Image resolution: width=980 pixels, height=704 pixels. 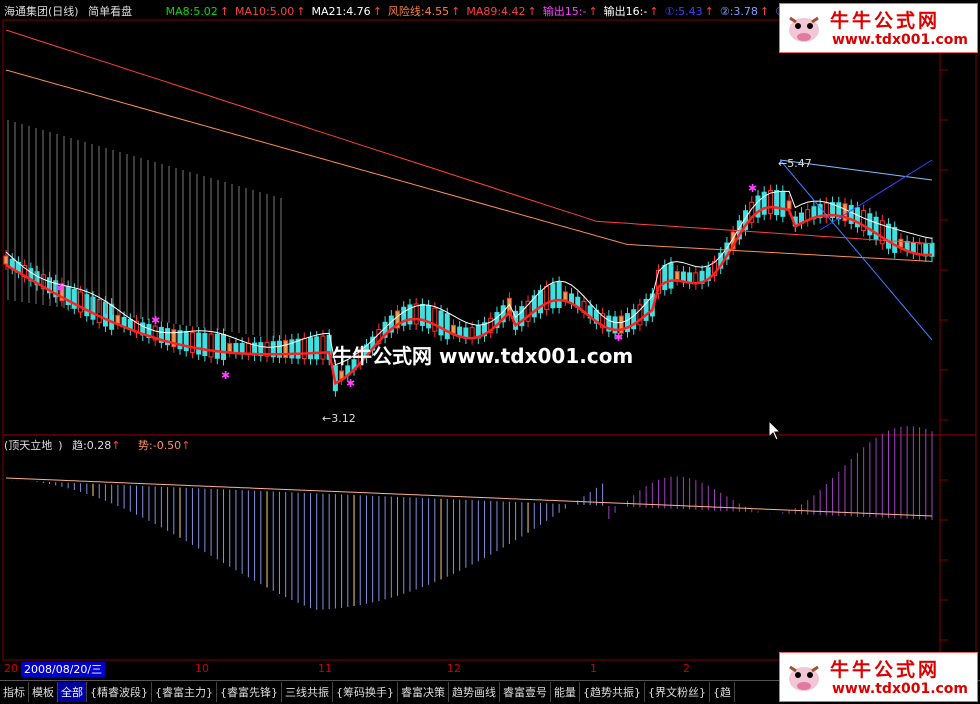 I want to click on month-label: 10, so click(x=202, y=668).